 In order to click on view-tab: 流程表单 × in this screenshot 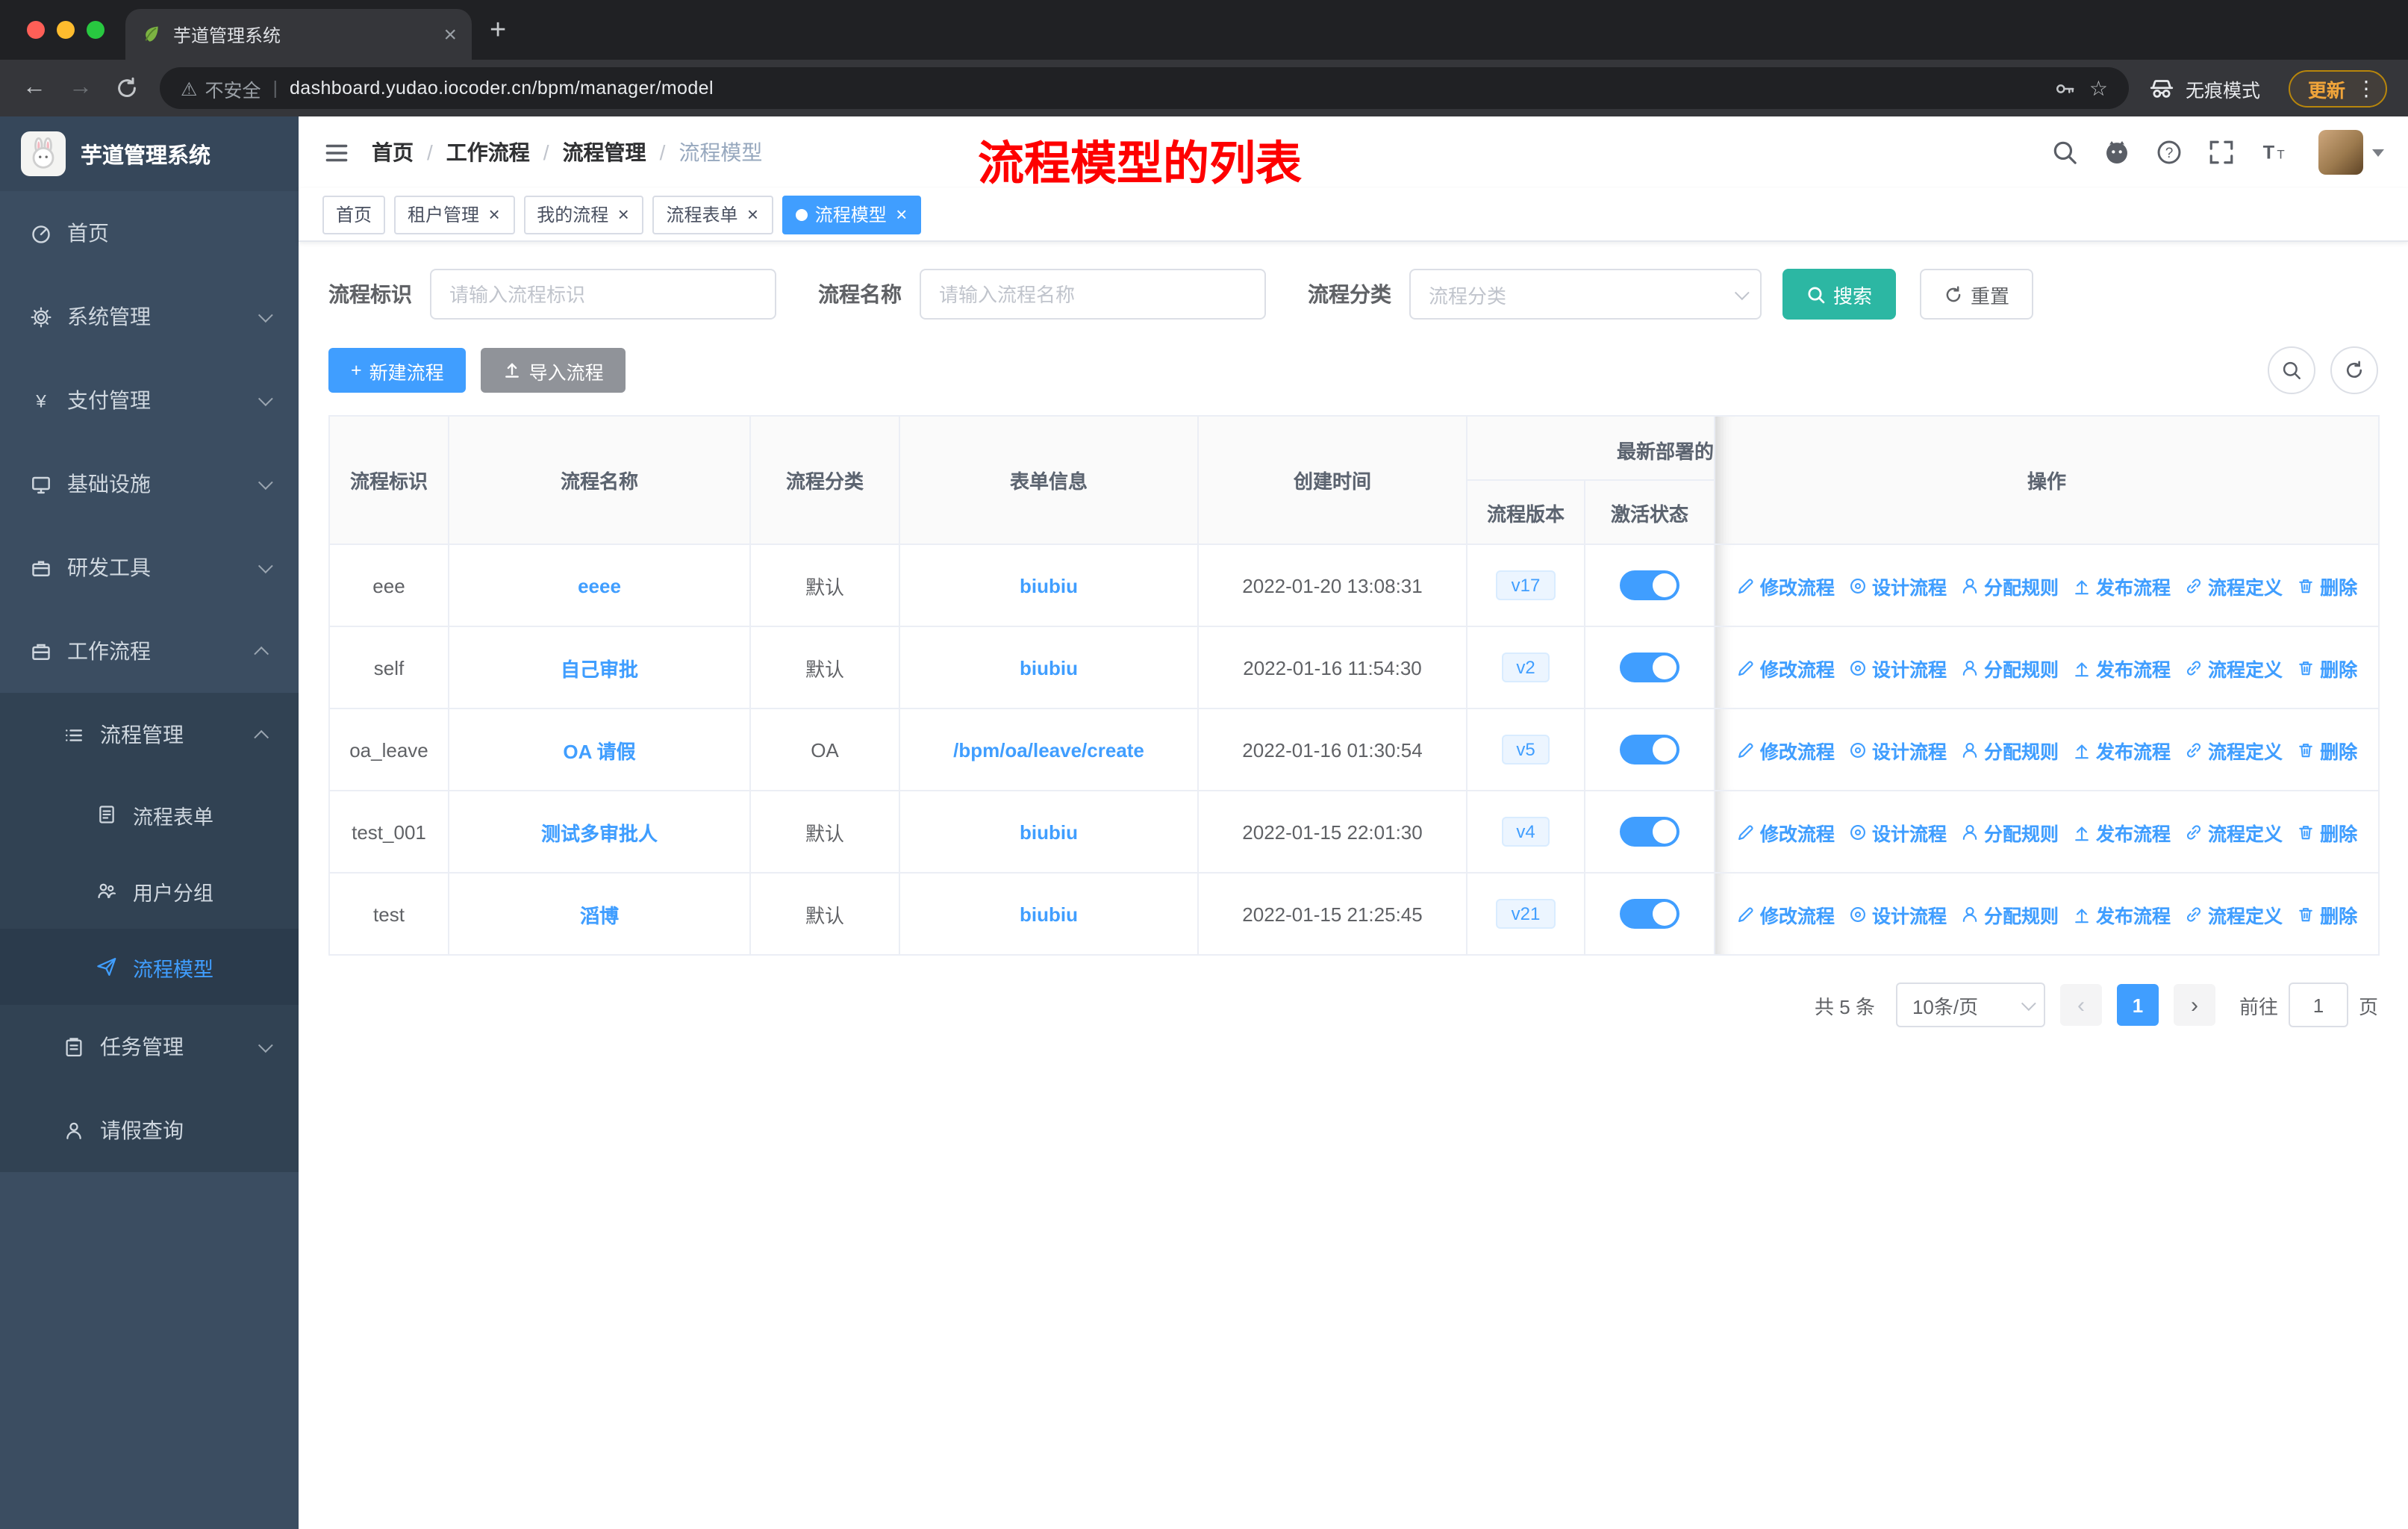, I will do `click(712, 215)`.